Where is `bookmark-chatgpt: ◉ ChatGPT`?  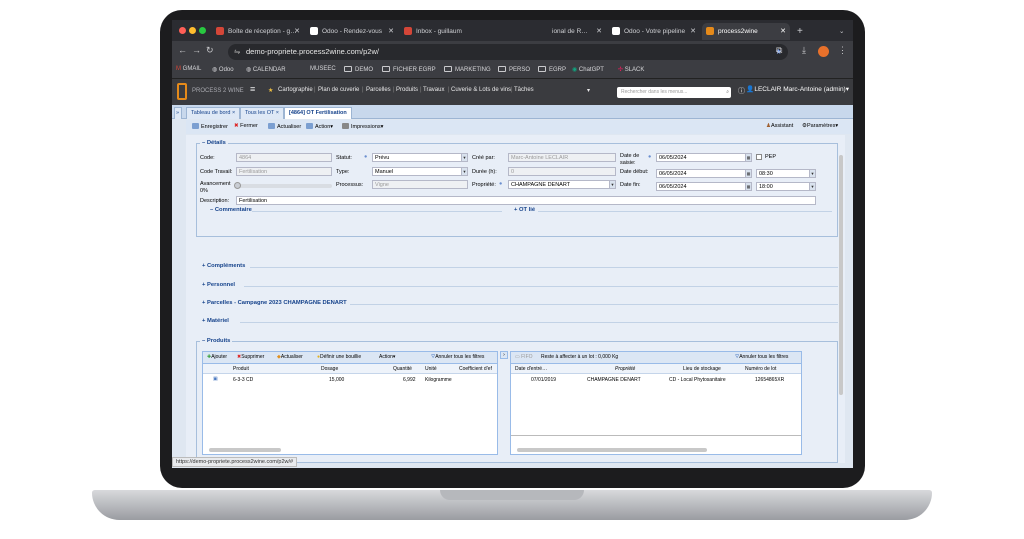 bookmark-chatgpt: ◉ ChatGPT is located at coordinates (588, 69).